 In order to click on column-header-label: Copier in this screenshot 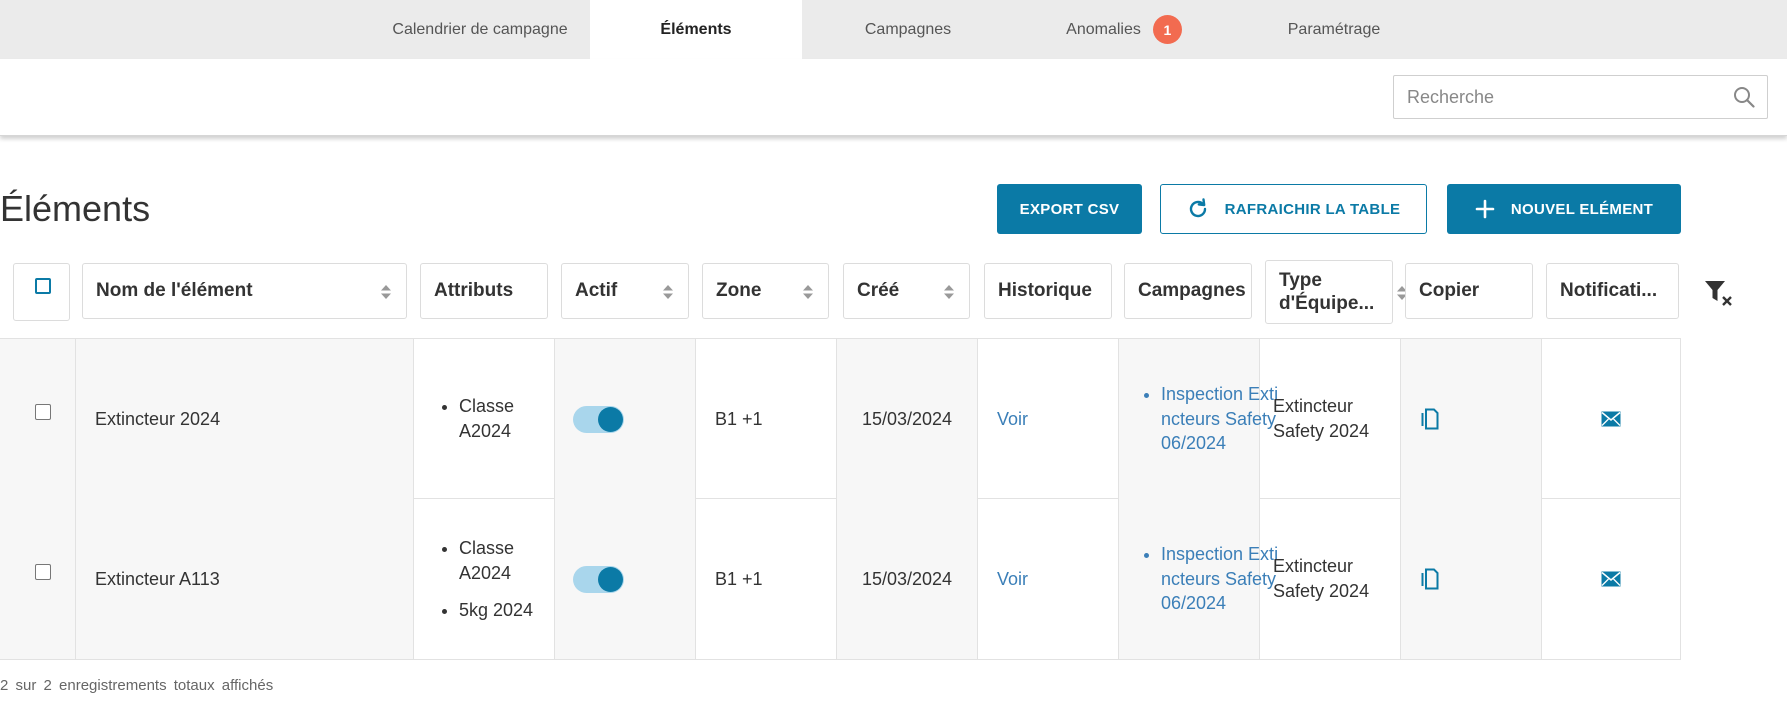, I will do `click(1449, 290)`.